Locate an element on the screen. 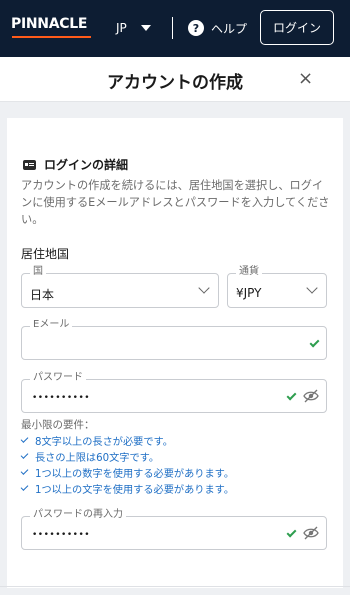 The height and width of the screenshot is (595, 350). section-title: ログインの詳細 is located at coordinates (86, 165).